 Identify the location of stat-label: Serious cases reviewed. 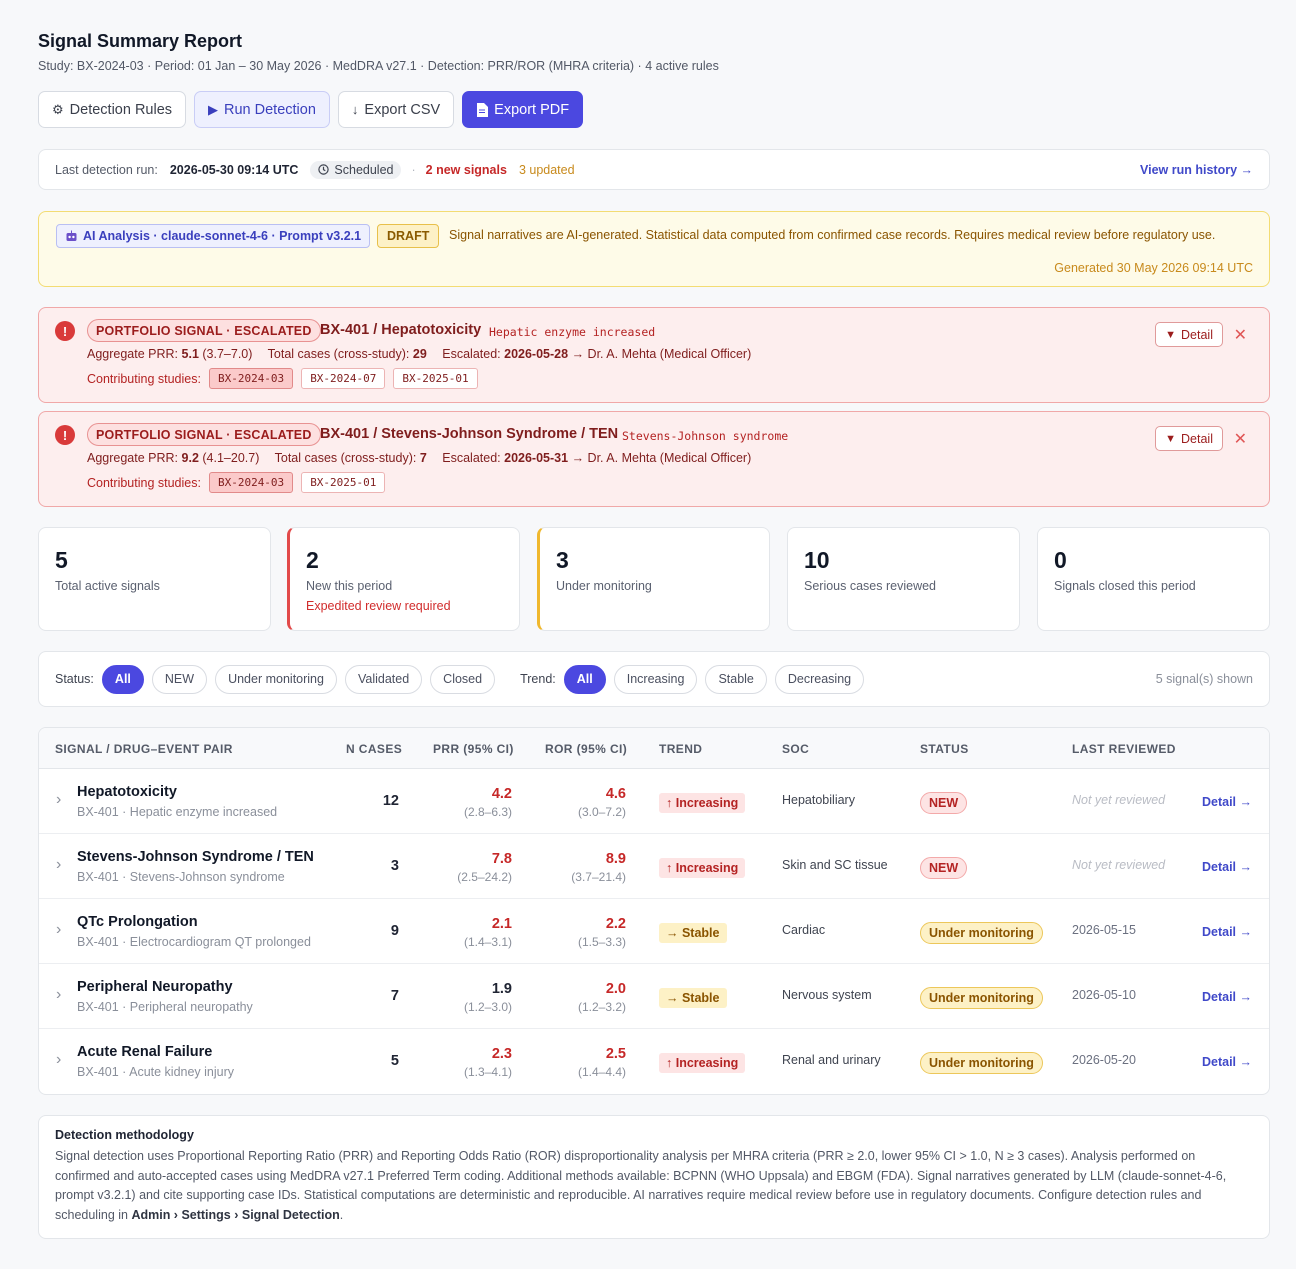
(870, 586).